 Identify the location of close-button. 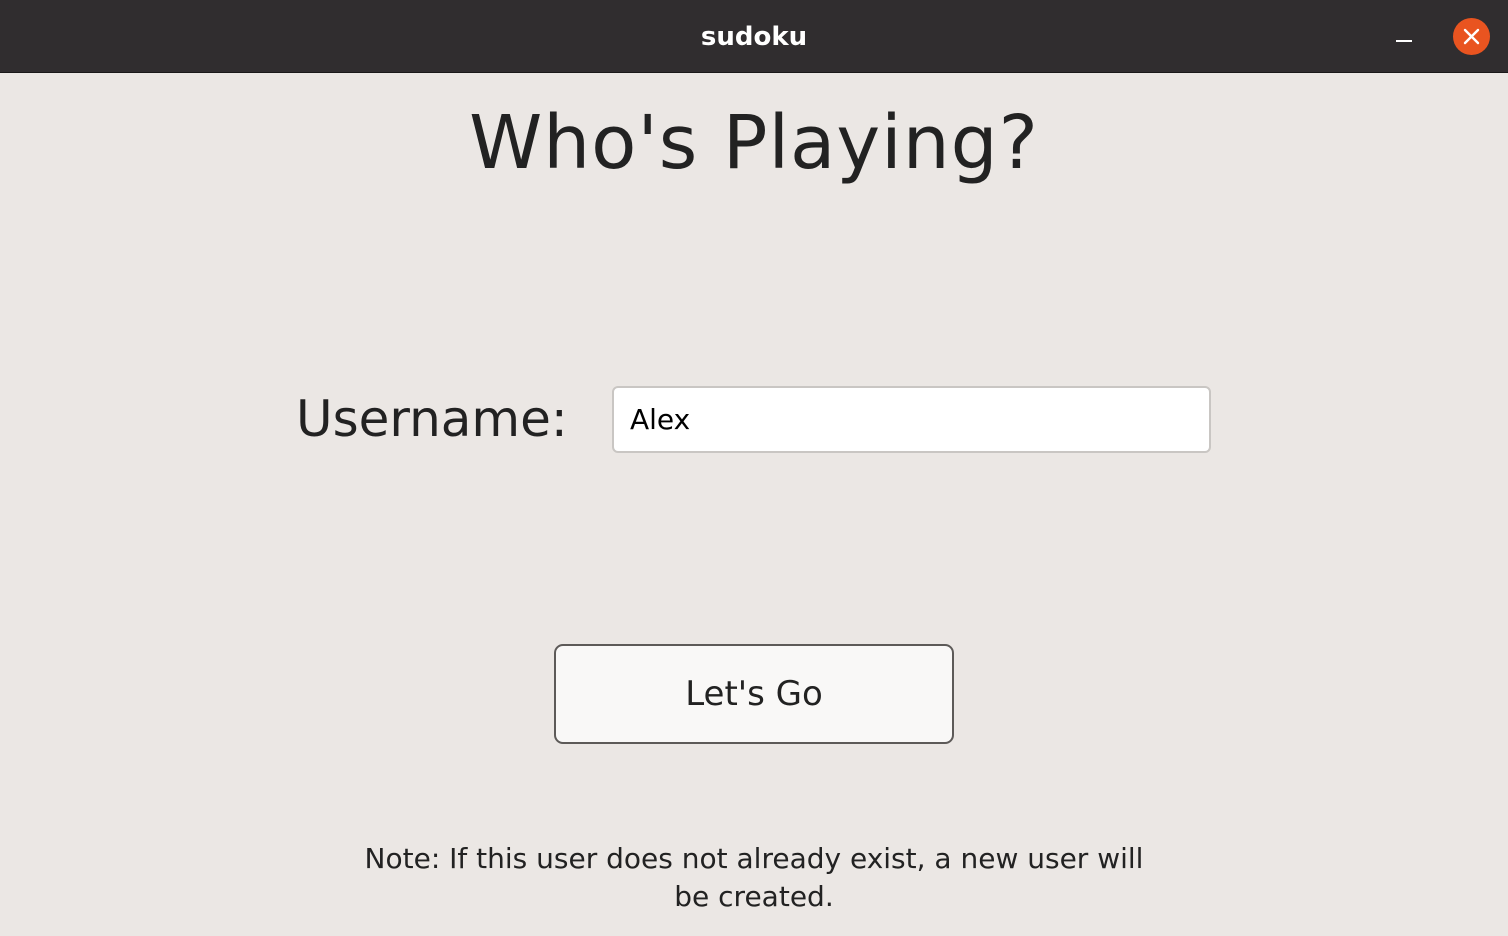
(1471, 36).